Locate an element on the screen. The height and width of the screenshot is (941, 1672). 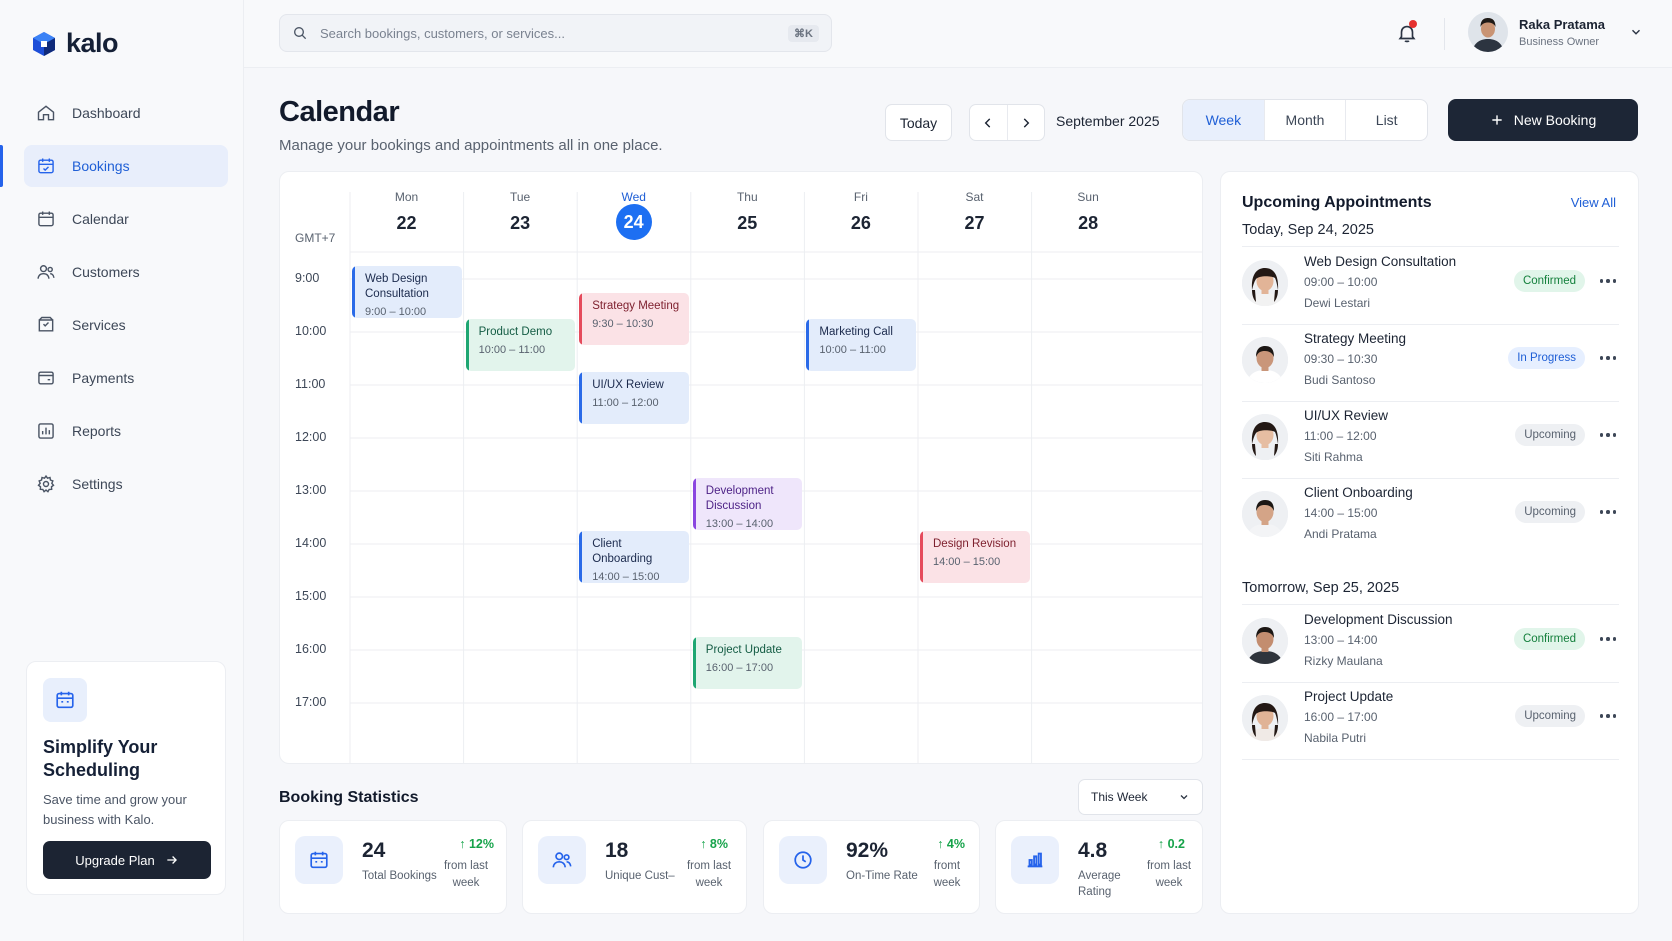
calendar-event: Client Onboarding 14:00 – 15:00 is located at coordinates (634, 557).